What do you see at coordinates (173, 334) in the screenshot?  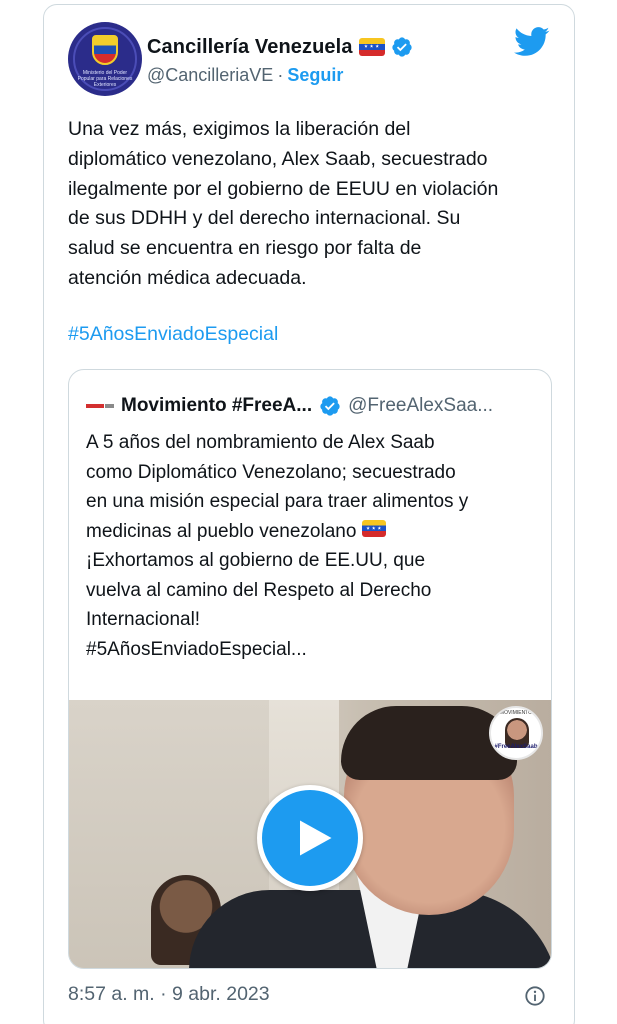 I see `tweet-hashtag-link: #5AñosEnviadoEspecial` at bounding box center [173, 334].